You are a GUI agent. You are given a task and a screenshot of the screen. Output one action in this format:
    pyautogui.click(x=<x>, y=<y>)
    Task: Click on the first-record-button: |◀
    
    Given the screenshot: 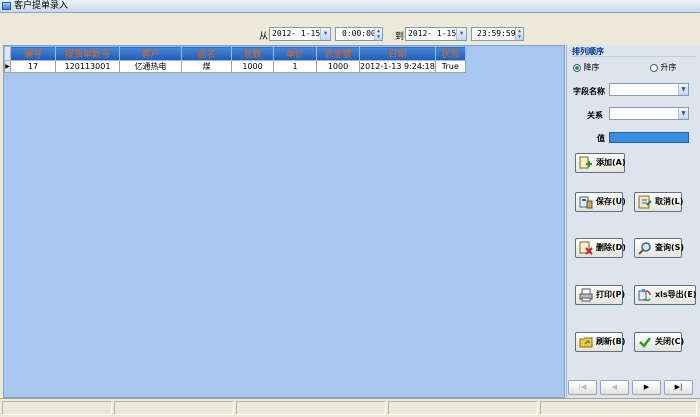 What is the action you would take?
    pyautogui.click(x=582, y=387)
    